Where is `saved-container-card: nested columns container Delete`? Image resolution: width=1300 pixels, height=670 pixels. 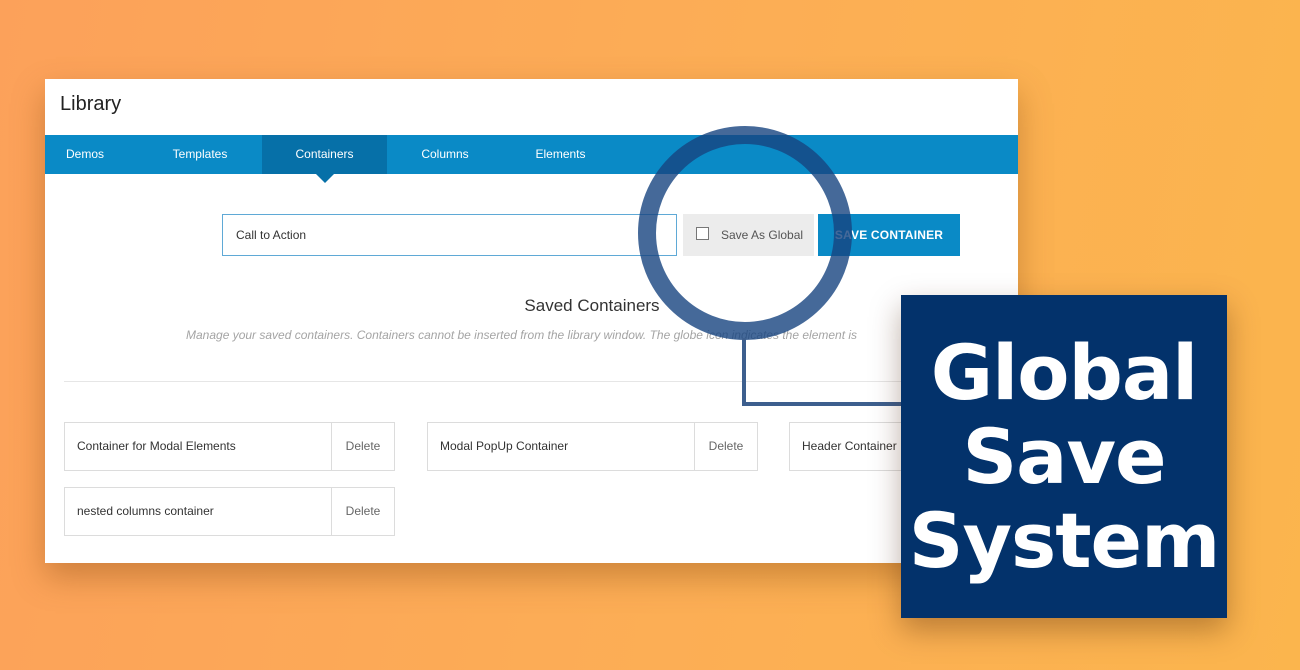
saved-container-card: nested columns container Delete is located at coordinates (229, 511).